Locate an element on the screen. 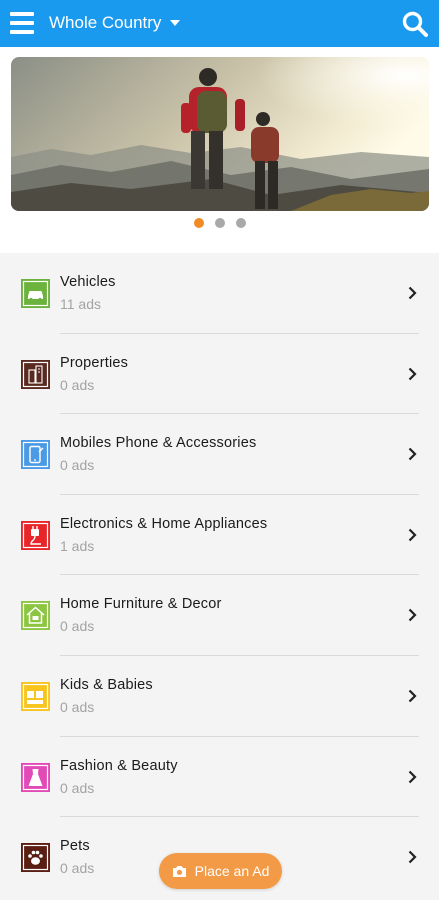  plug-icon is located at coordinates (35, 535).